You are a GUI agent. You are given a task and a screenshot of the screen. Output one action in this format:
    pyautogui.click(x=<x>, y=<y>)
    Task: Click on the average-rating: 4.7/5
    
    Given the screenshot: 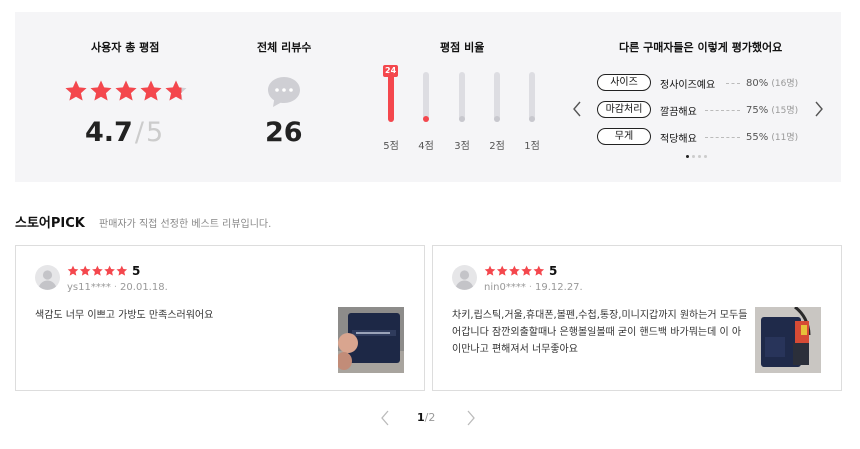 What is the action you would take?
    pyautogui.click(x=124, y=132)
    